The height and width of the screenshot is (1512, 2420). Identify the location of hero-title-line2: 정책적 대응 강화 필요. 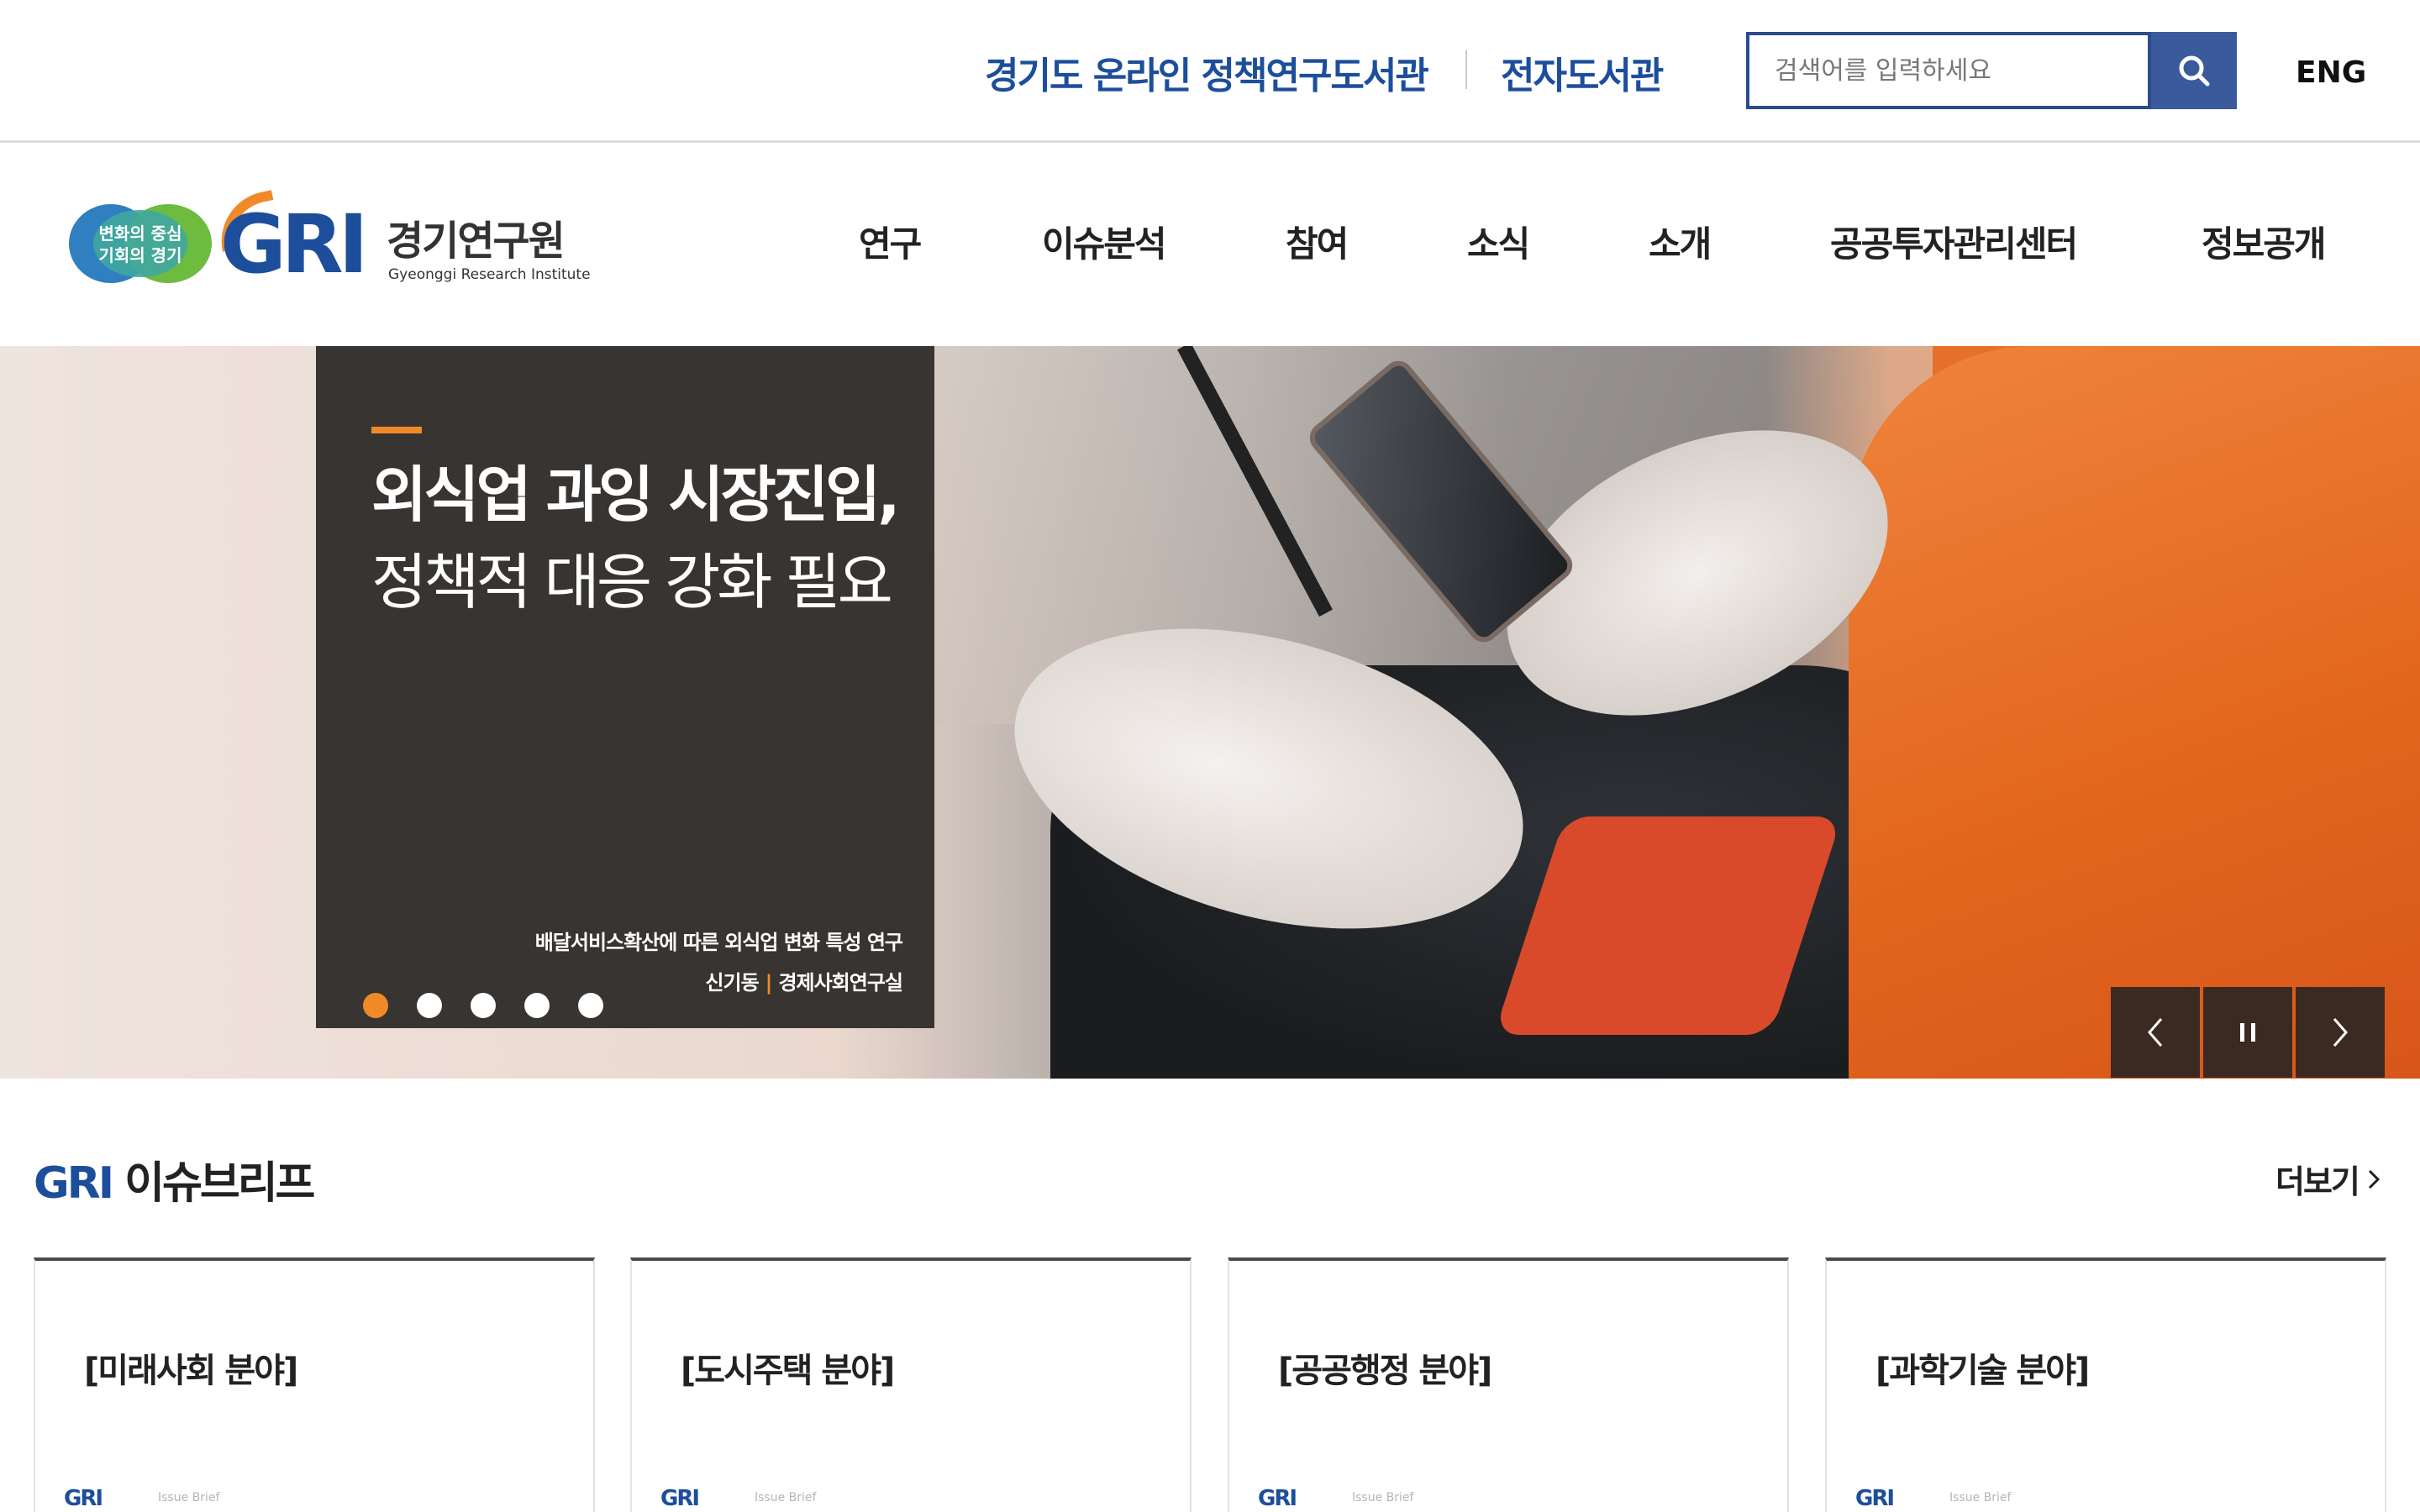
(632, 582).